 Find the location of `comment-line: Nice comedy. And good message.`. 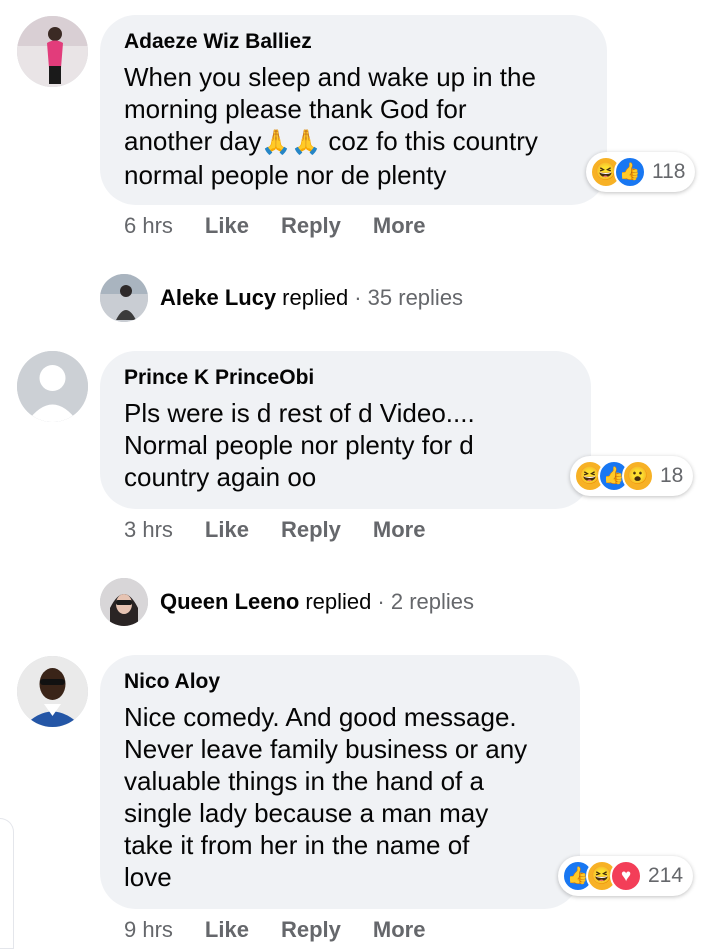

comment-line: Nice comedy. And good message. is located at coordinates (320, 717).